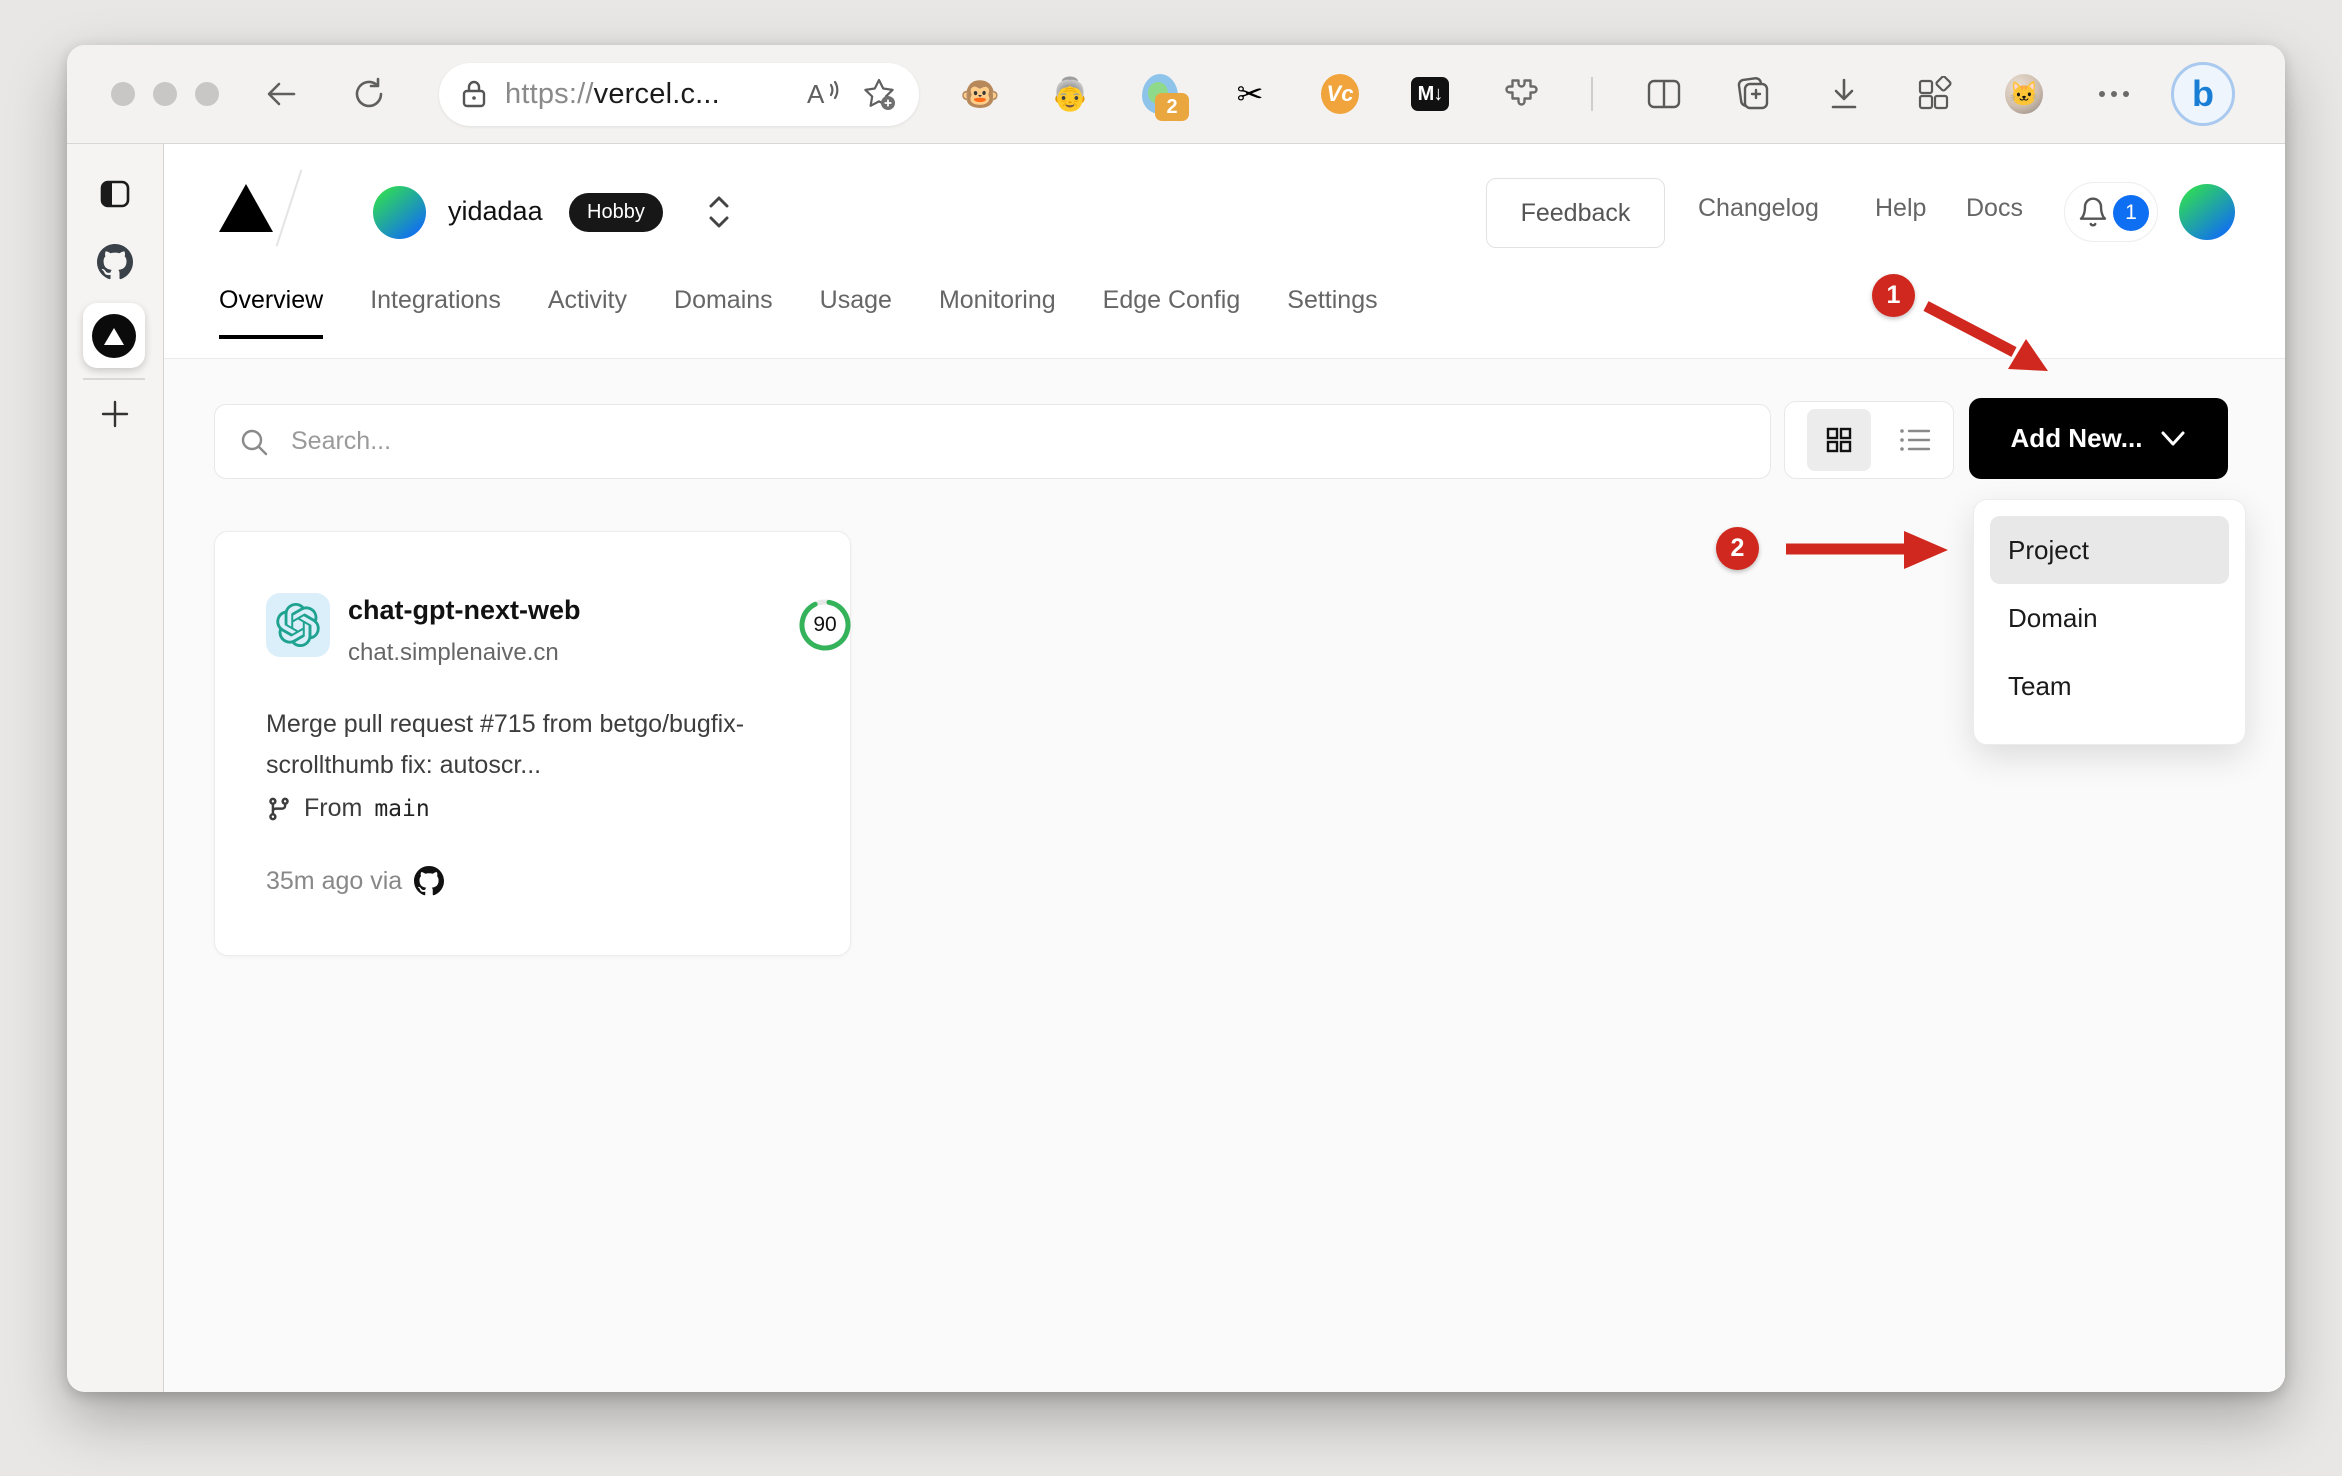  I want to click on vc-icon: Vc, so click(1340, 94).